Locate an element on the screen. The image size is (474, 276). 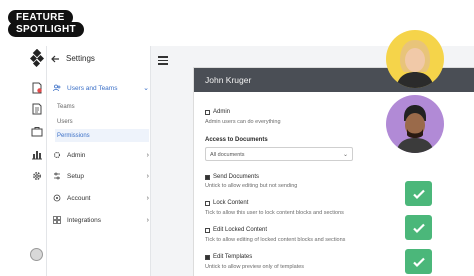
send-documents-checkbox is located at coordinates (207, 177).